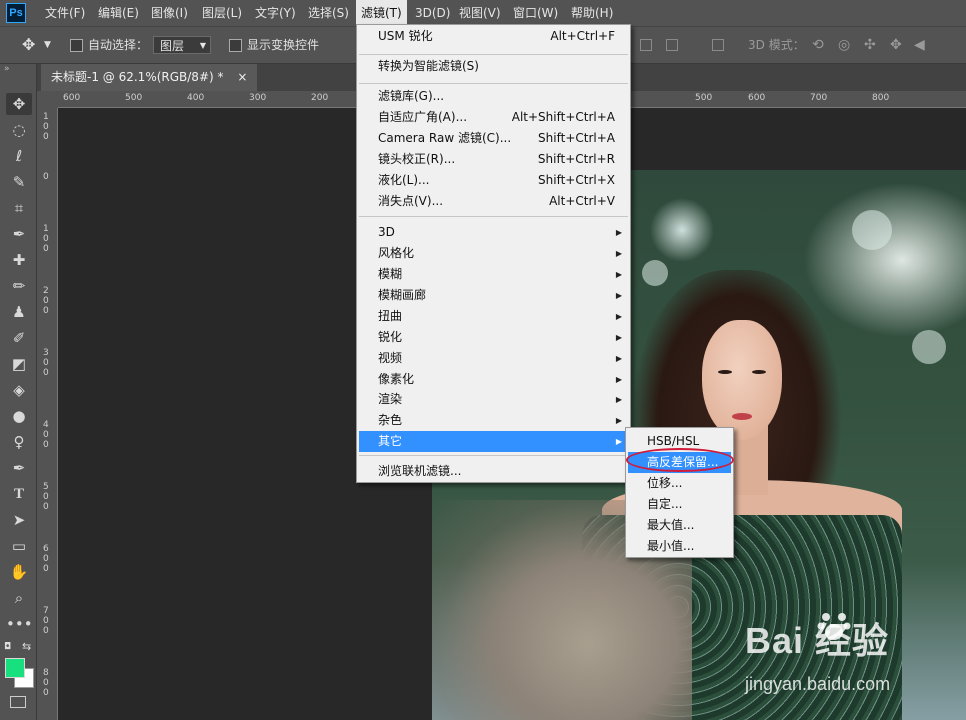 The width and height of the screenshot is (966, 720). What do you see at coordinates (870, 45) in the screenshot?
I see `pan-3d-icon: ✣` at bounding box center [870, 45].